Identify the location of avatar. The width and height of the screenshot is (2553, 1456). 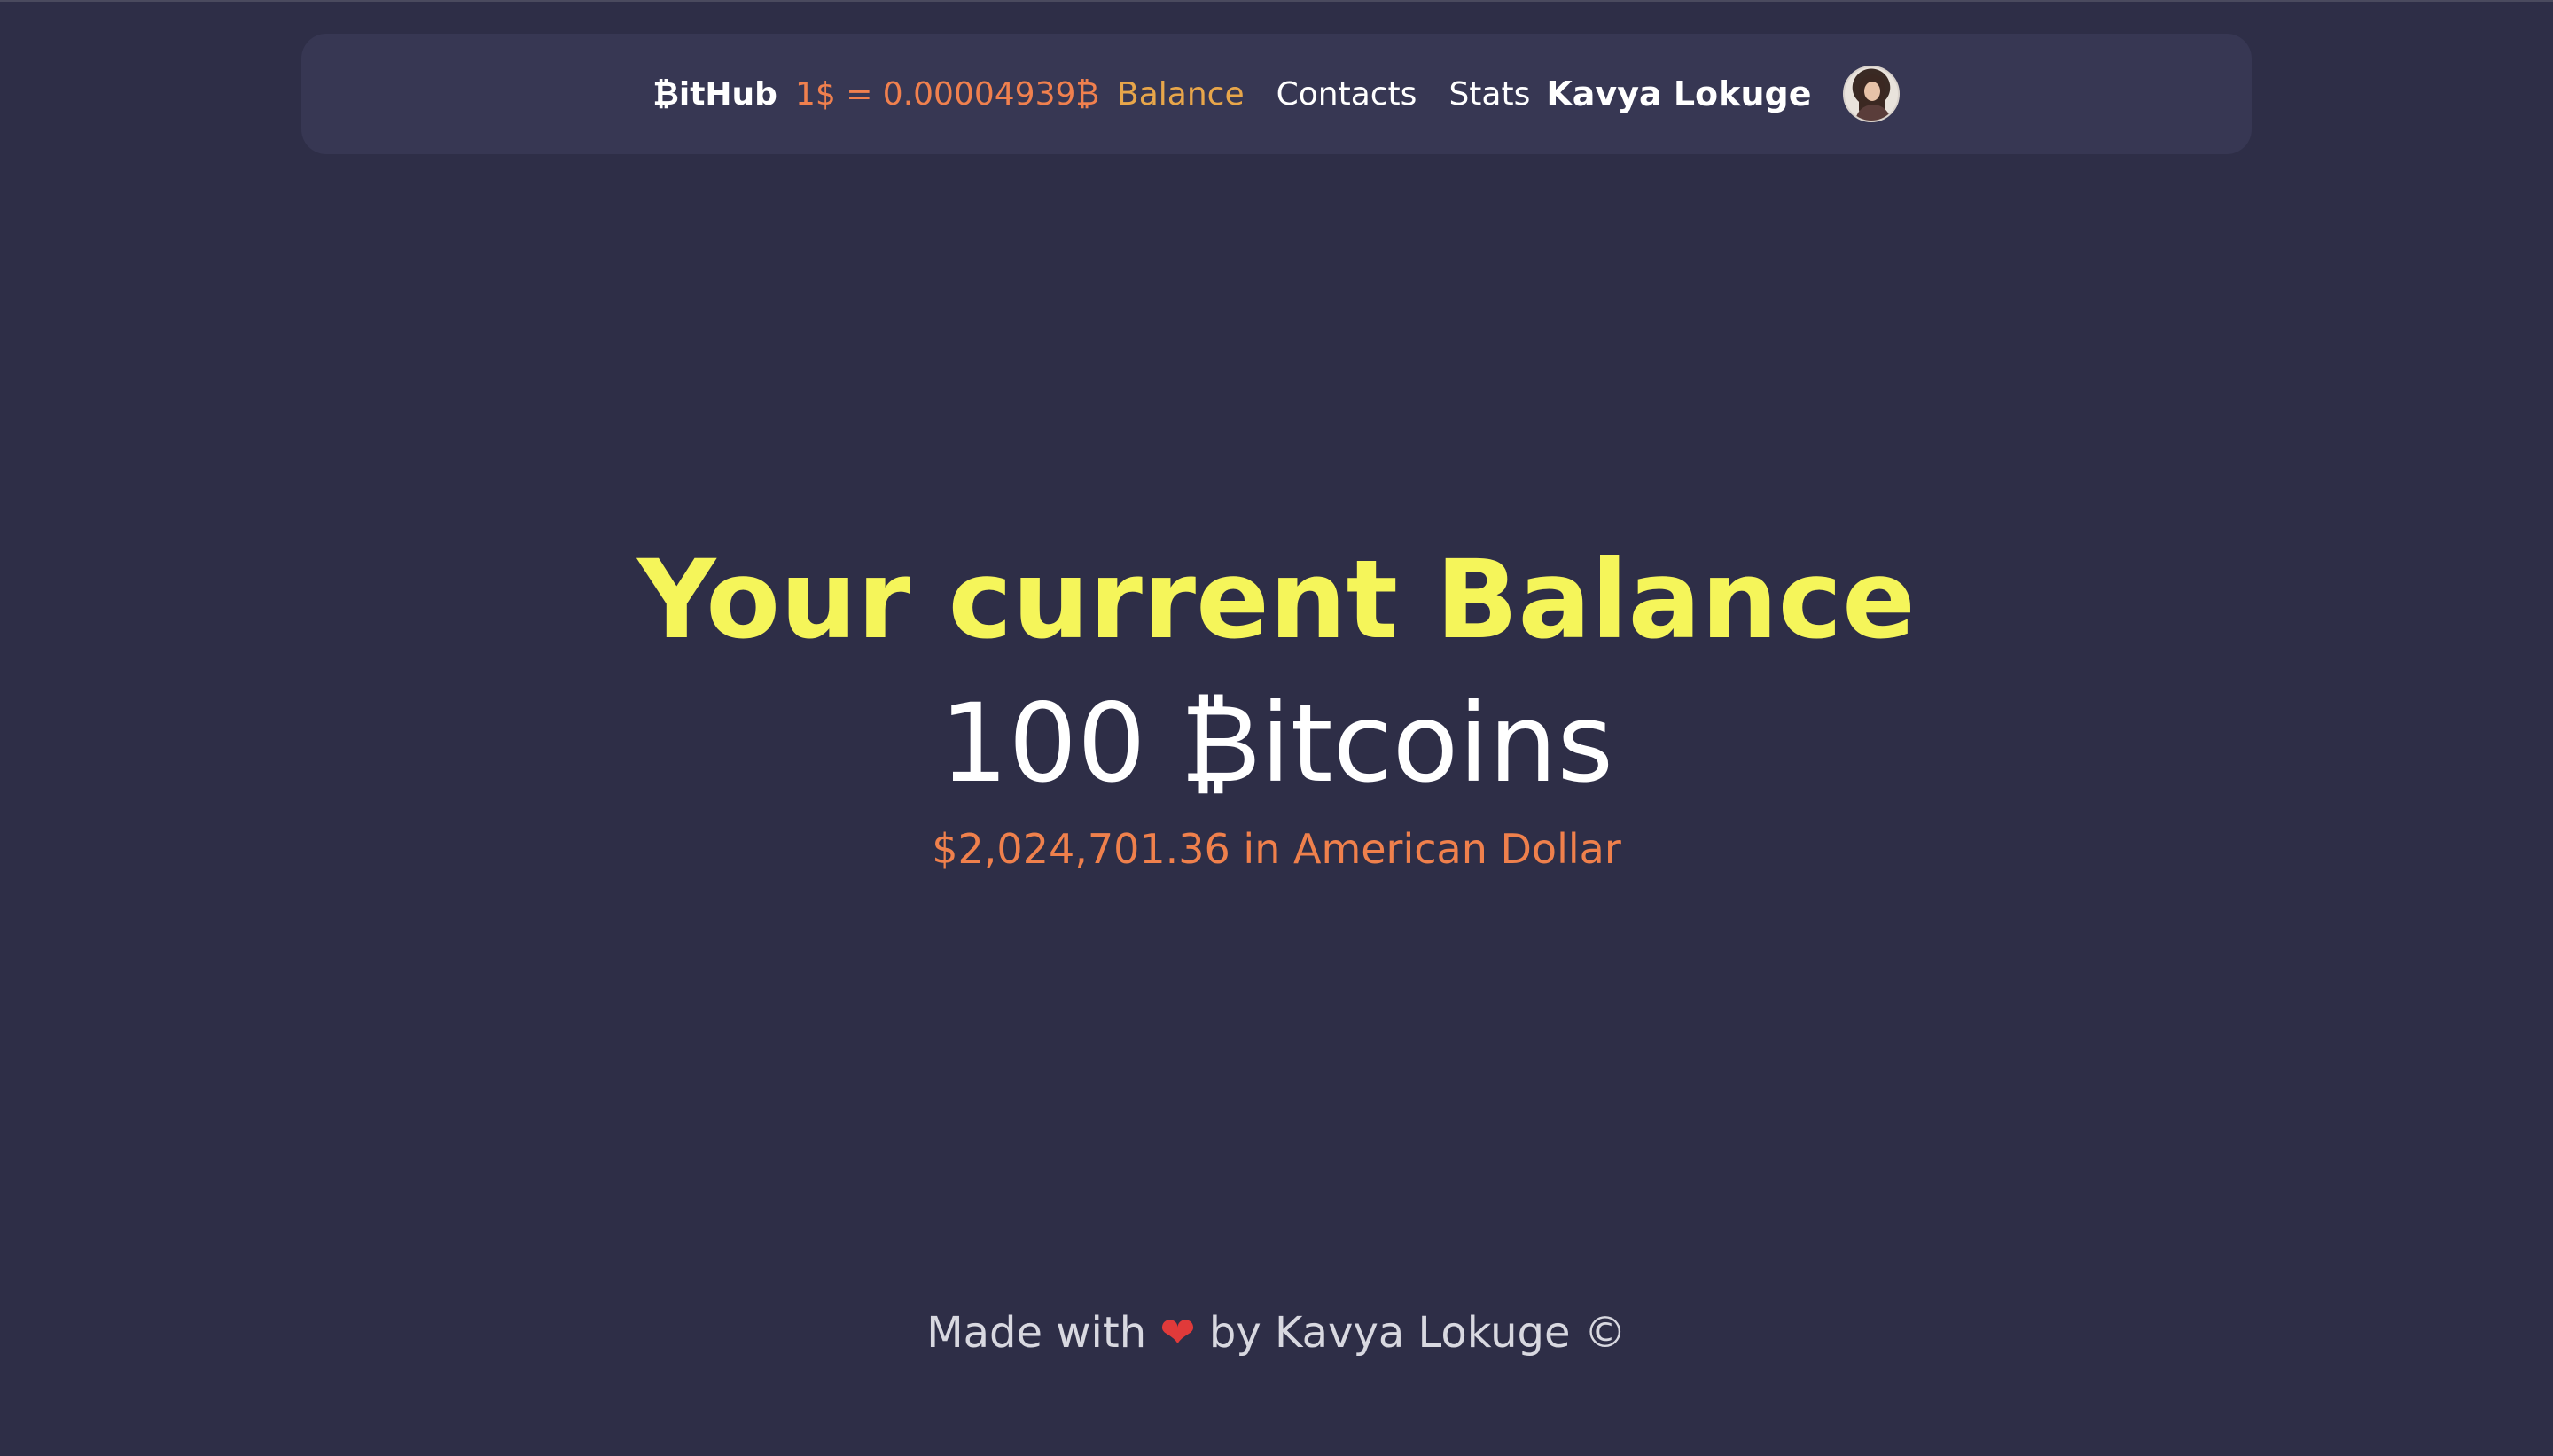
(1872, 94).